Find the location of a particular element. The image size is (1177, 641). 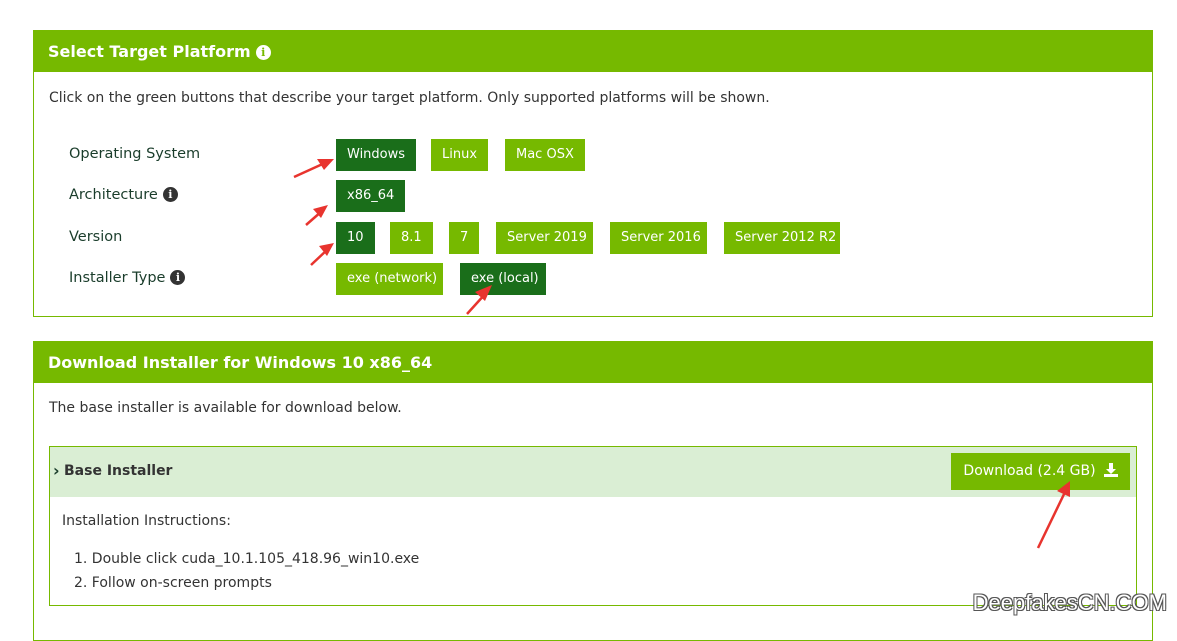

architecture-label: Architecture is located at coordinates (113, 195).